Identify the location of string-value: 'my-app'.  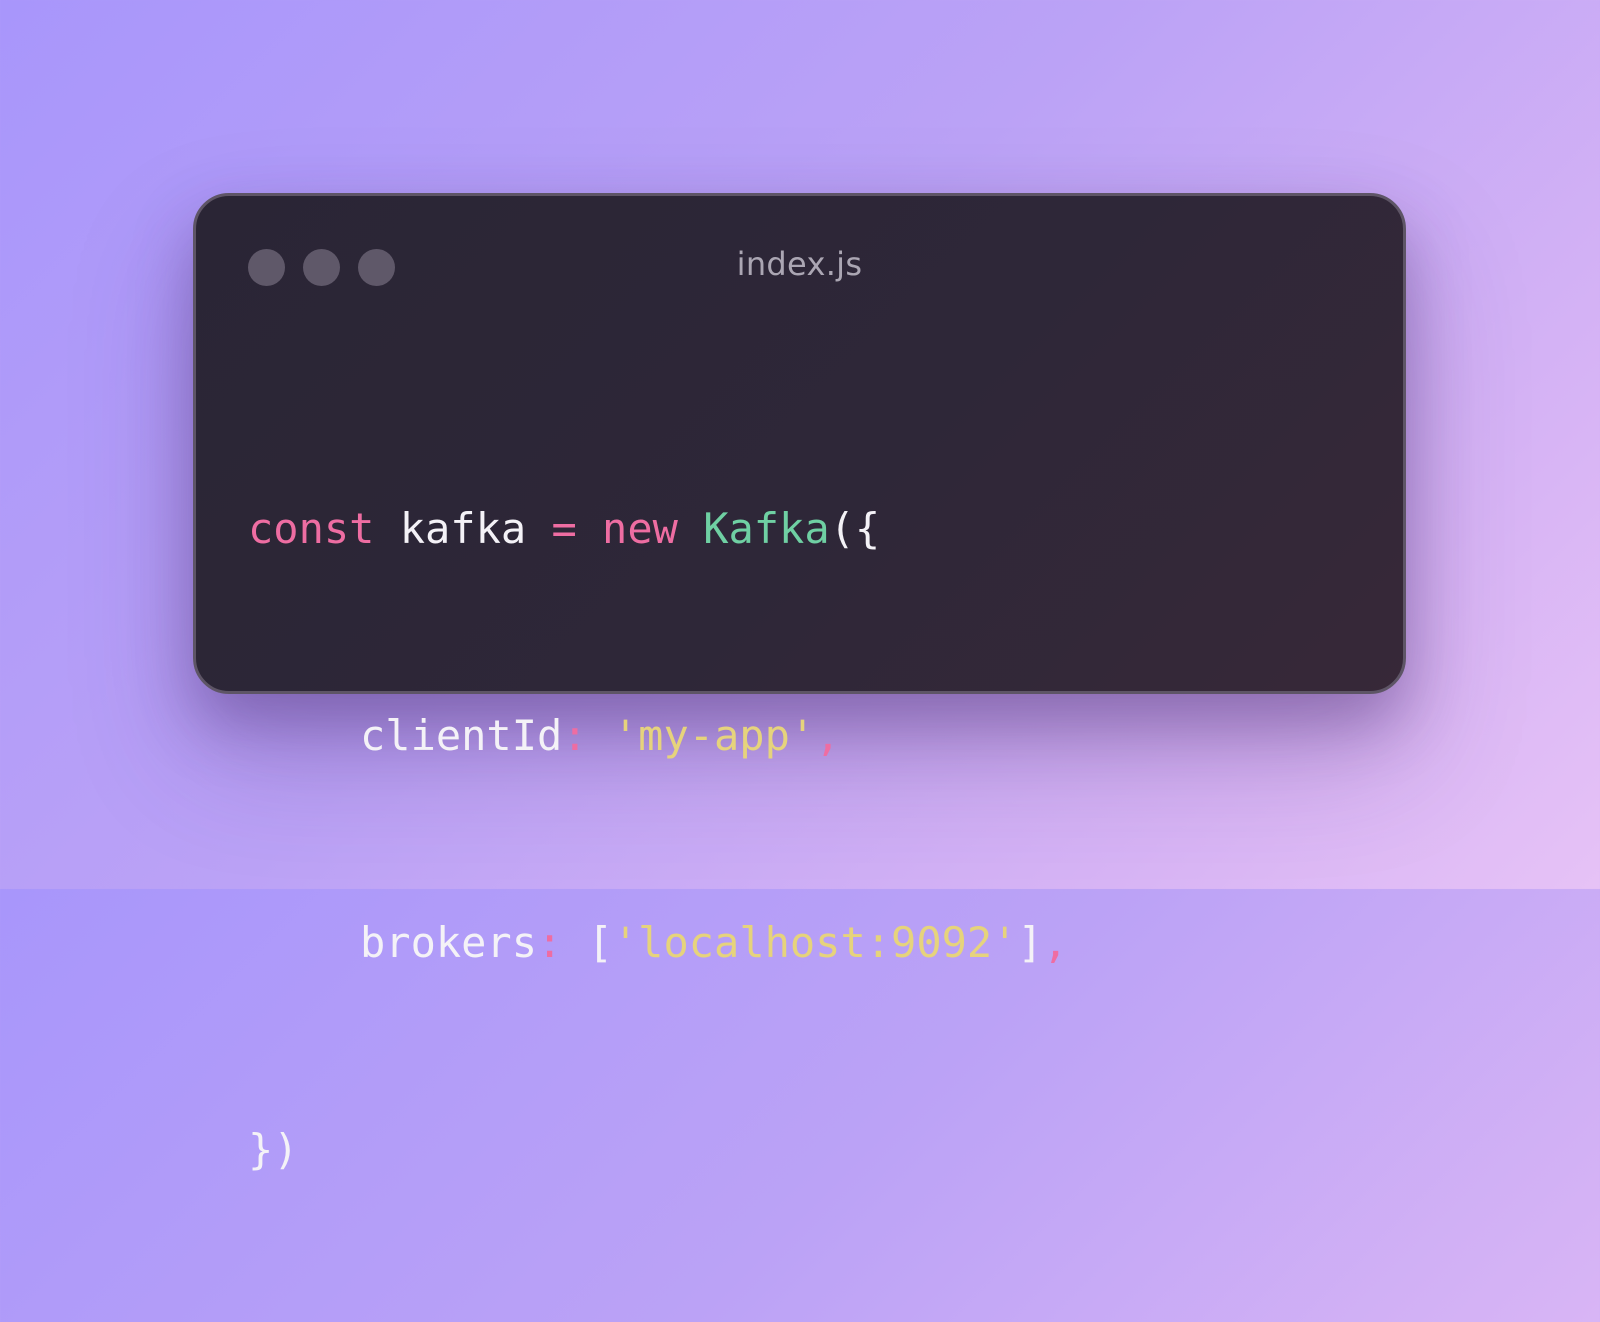
(701, 735).